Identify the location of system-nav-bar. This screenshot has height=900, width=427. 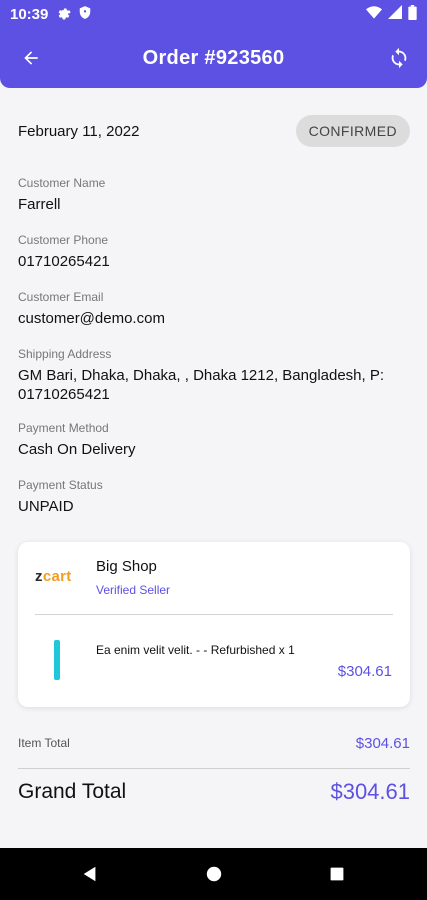
(213, 874).